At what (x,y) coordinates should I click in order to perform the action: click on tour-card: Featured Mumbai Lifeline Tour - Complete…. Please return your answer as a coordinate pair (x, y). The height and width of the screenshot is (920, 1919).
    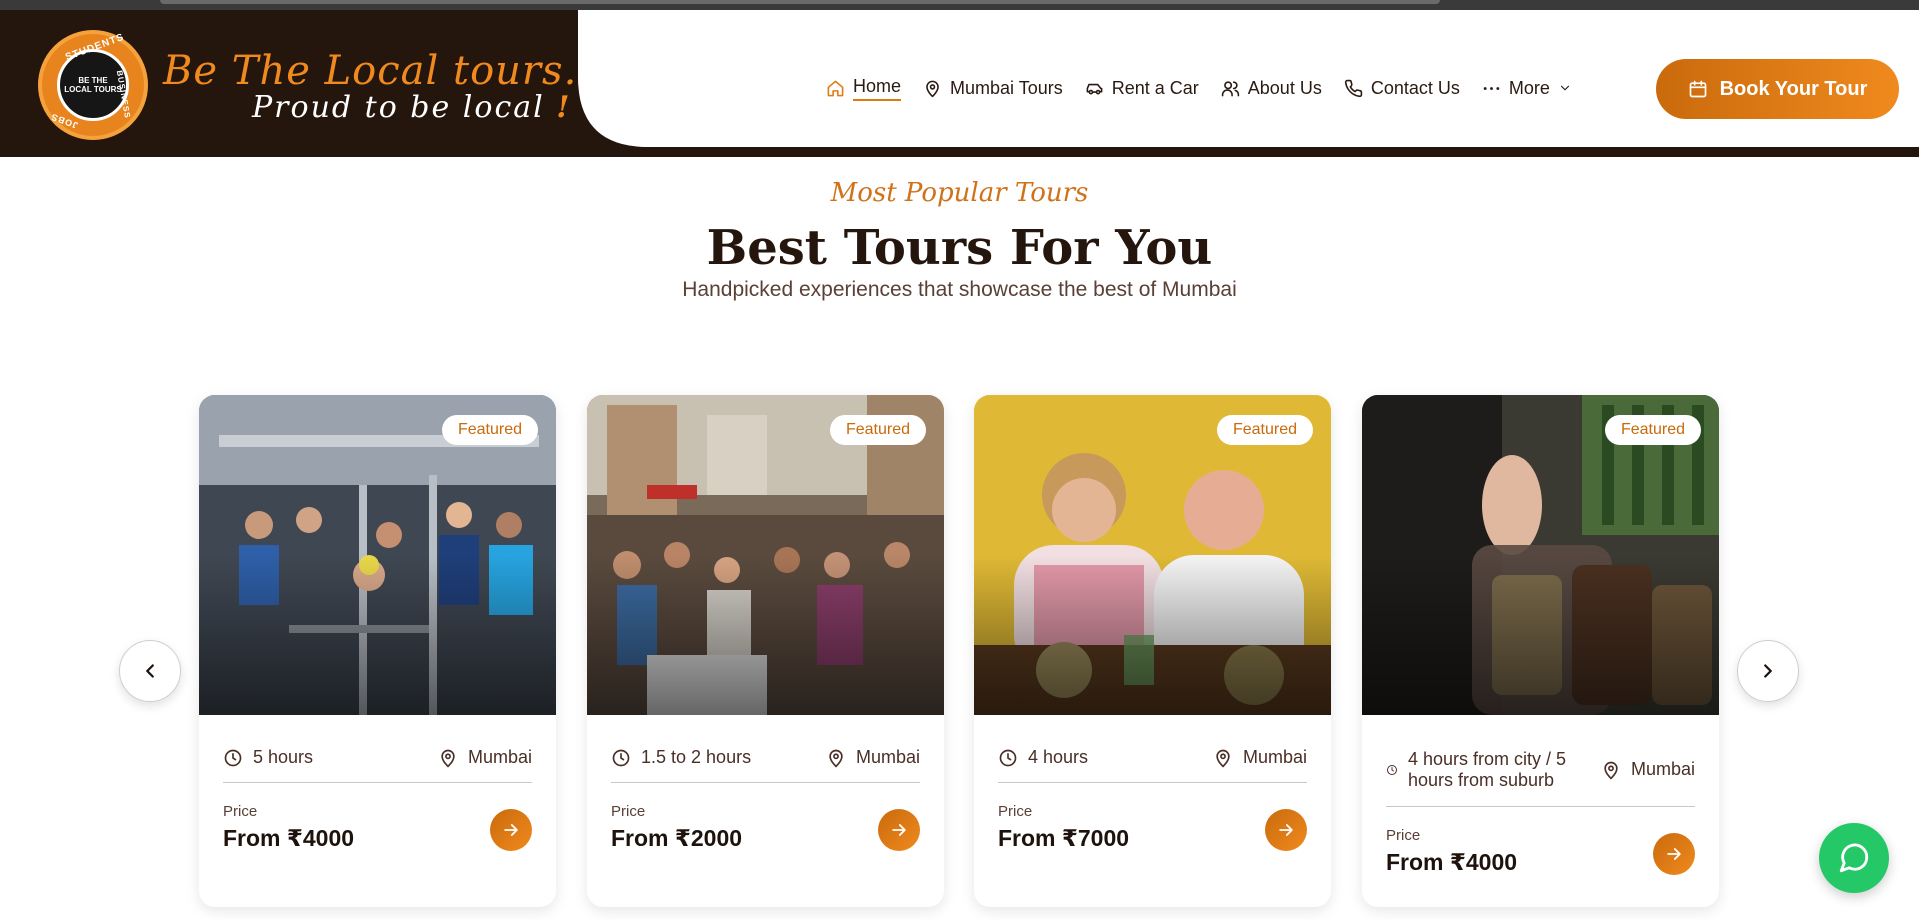
    Looking at the image, I should click on (377, 651).